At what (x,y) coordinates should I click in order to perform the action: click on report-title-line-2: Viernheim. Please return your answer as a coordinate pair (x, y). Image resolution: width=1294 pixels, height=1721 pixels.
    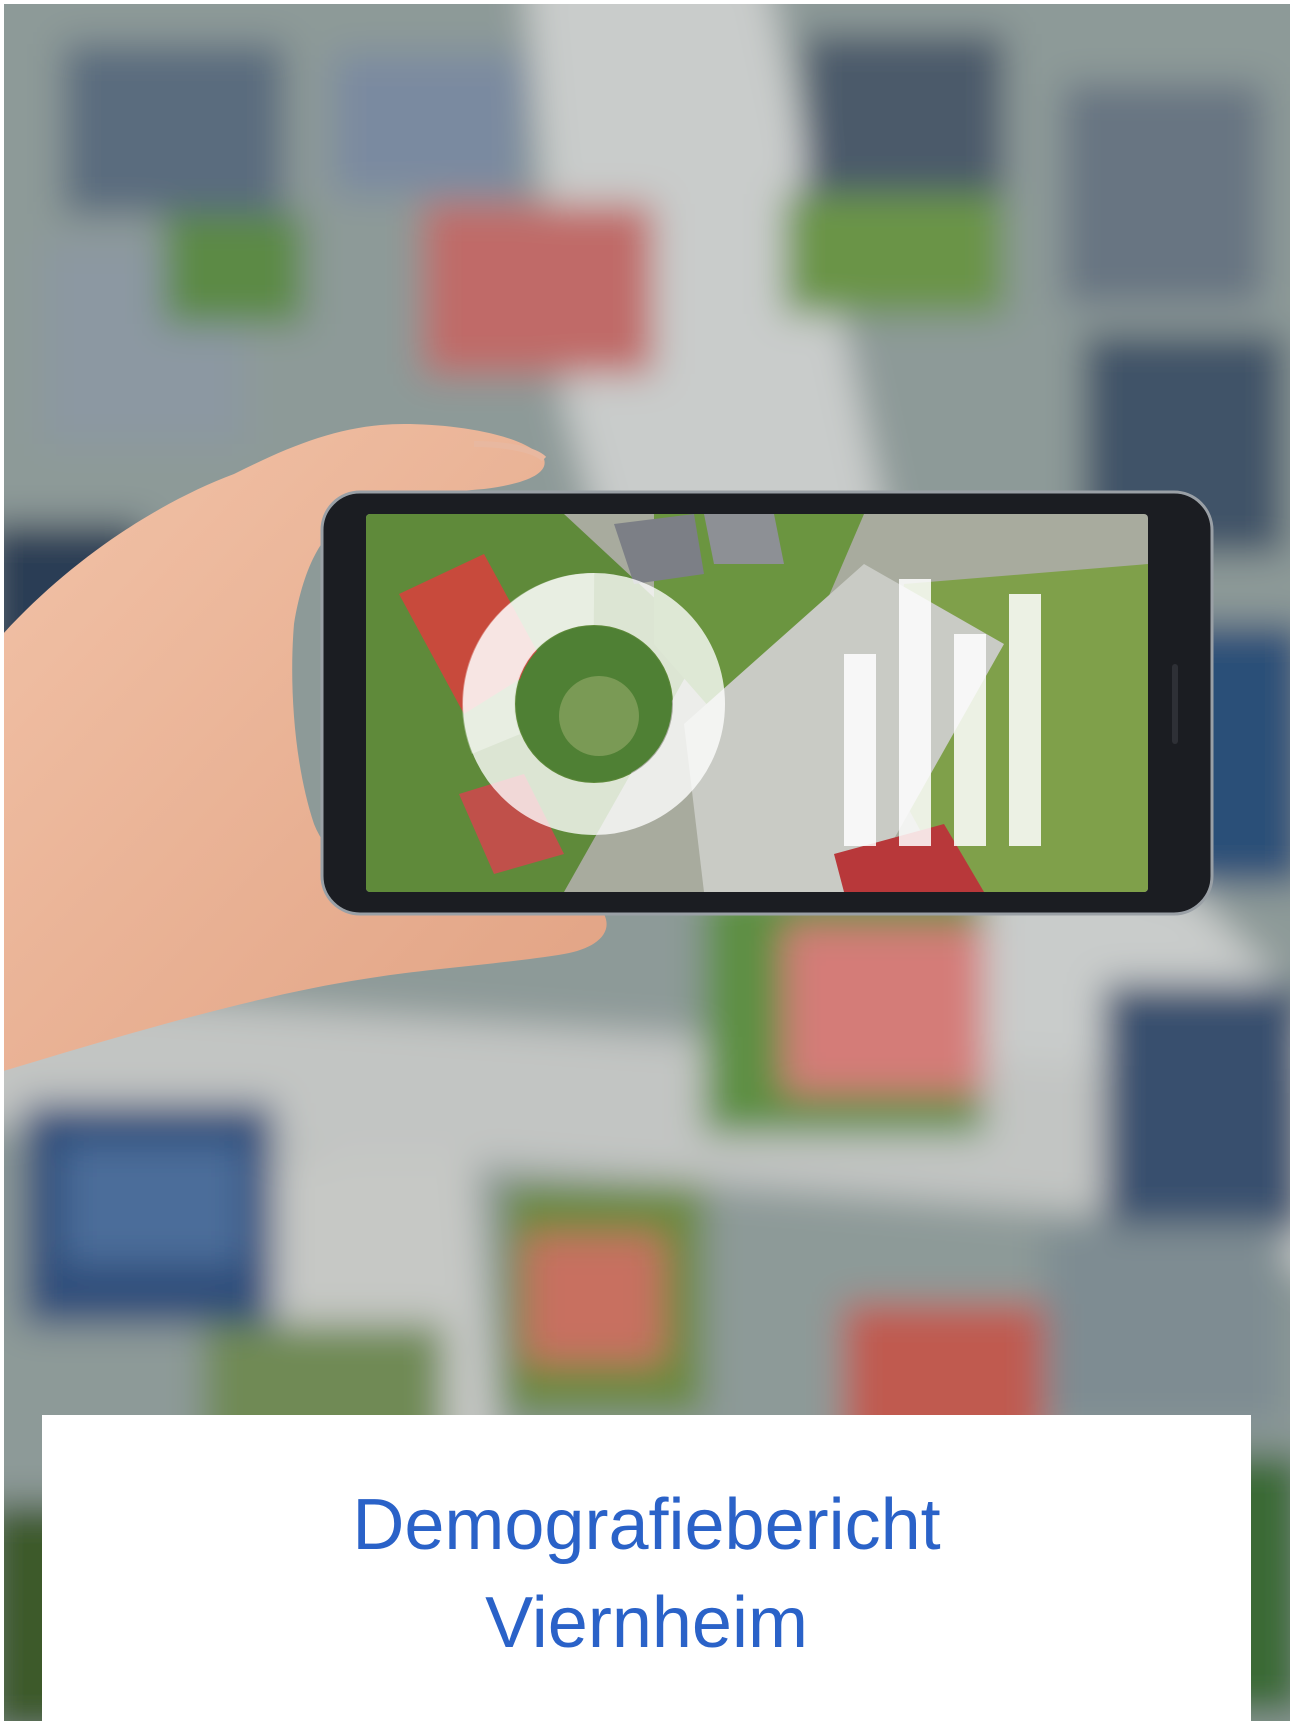
    Looking at the image, I should click on (646, 1623).